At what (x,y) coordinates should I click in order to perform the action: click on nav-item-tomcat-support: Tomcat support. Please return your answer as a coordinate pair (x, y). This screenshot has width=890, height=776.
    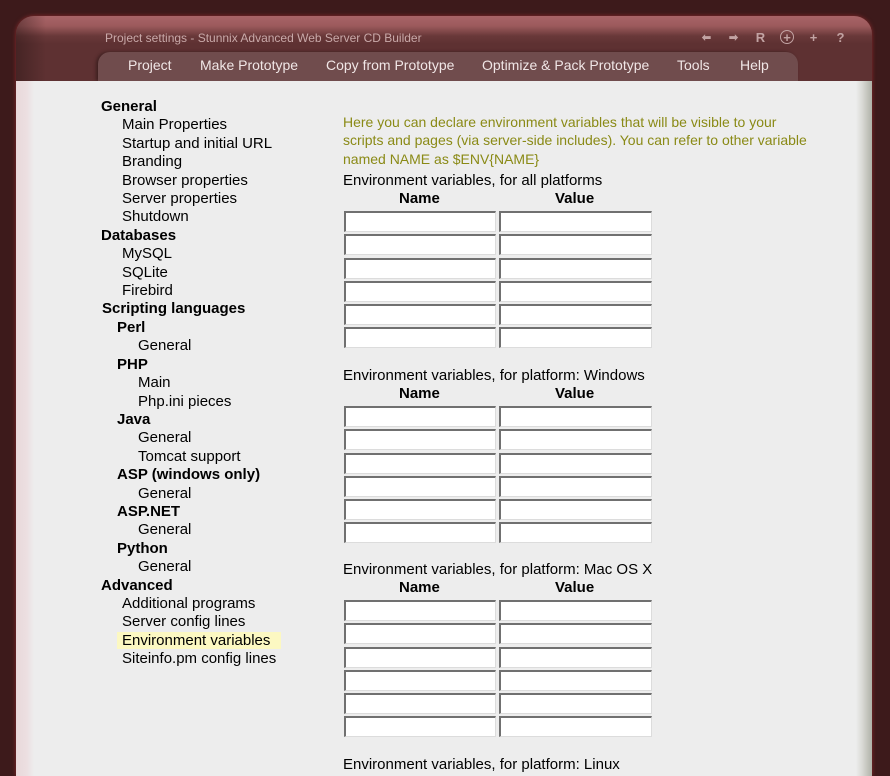
    Looking at the image, I should click on (191, 457).